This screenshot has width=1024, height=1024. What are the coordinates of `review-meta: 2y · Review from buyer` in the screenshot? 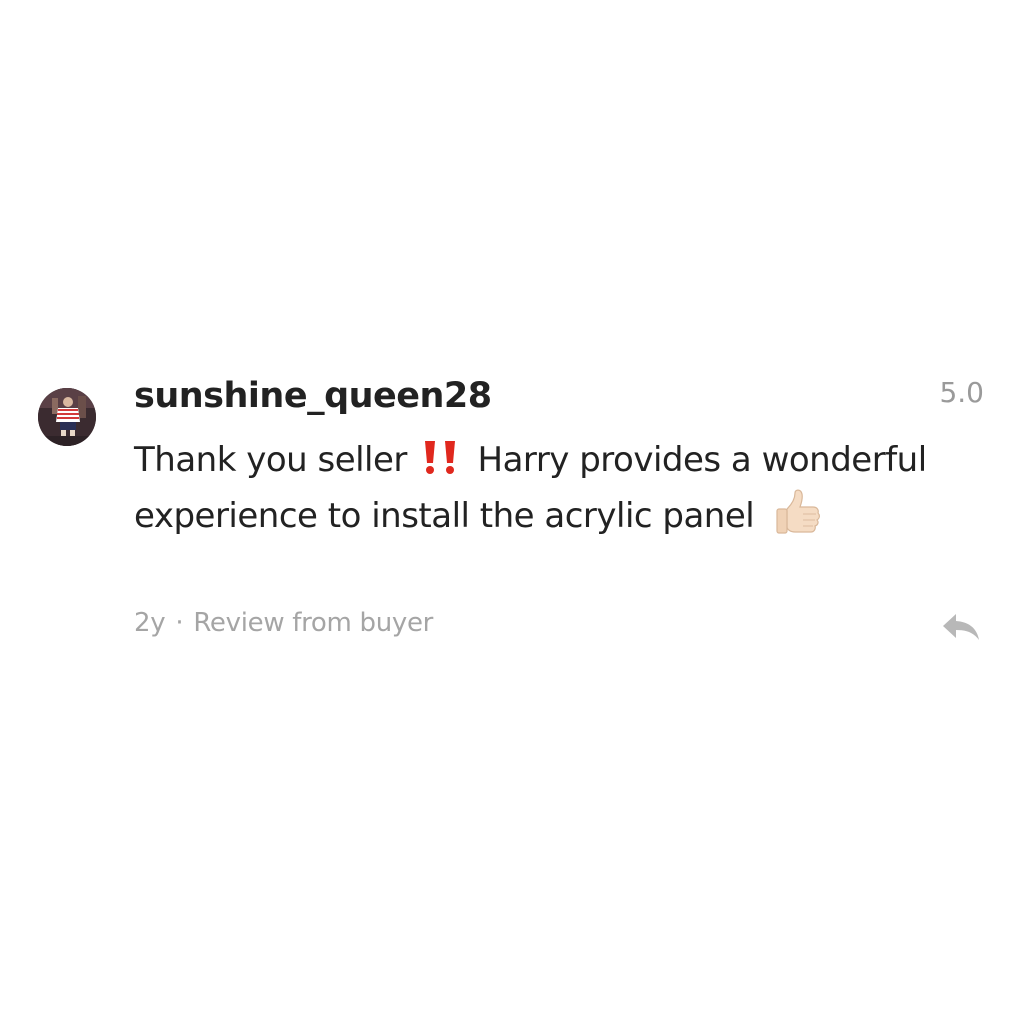 It's located at (283, 623).